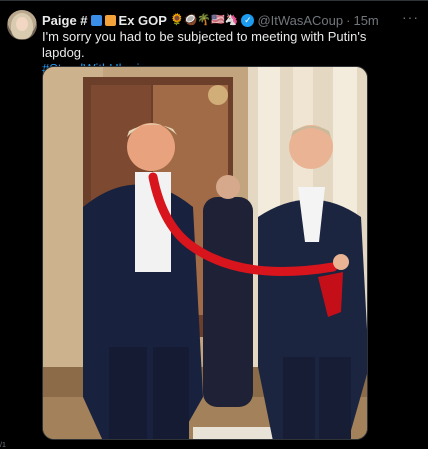 This screenshot has height=449, width=428. I want to click on blue-square-icon, so click(96, 20).